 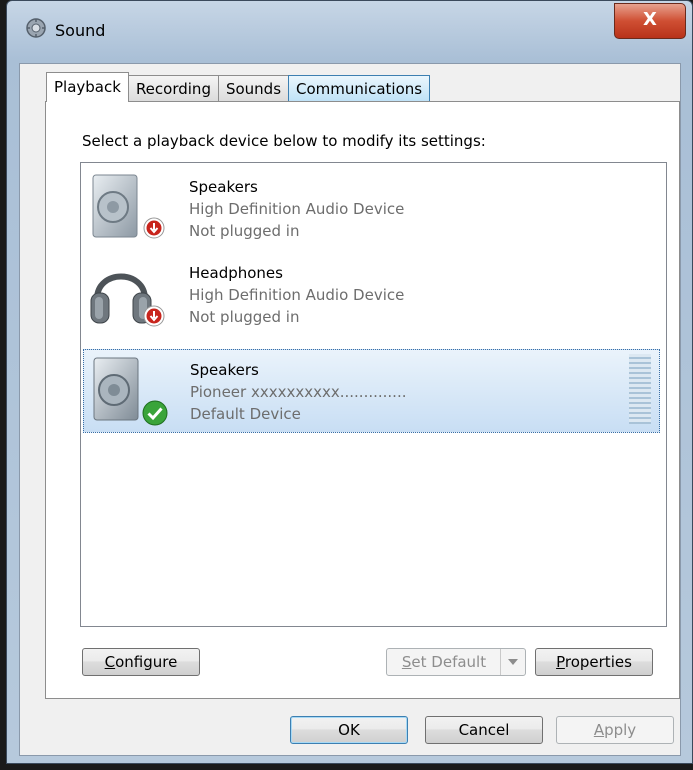 I want to click on tab-recording: Recording, so click(x=173, y=88).